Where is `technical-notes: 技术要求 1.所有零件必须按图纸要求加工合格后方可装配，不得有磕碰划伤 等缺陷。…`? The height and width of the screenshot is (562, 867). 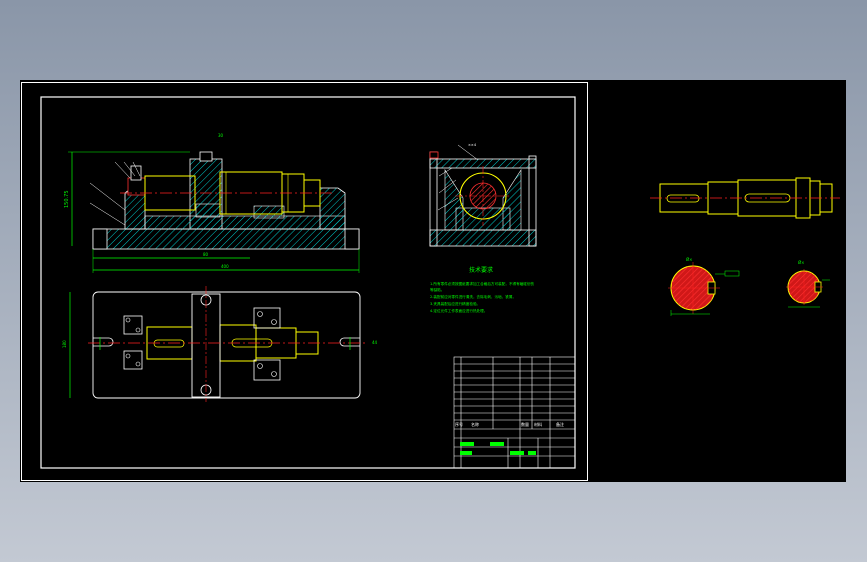
technical-notes: 技术要求 1.所有零件必须按图纸要求加工合格后方可装配，不得有磕碰划伤 等缺陷。… is located at coordinates (482, 289).